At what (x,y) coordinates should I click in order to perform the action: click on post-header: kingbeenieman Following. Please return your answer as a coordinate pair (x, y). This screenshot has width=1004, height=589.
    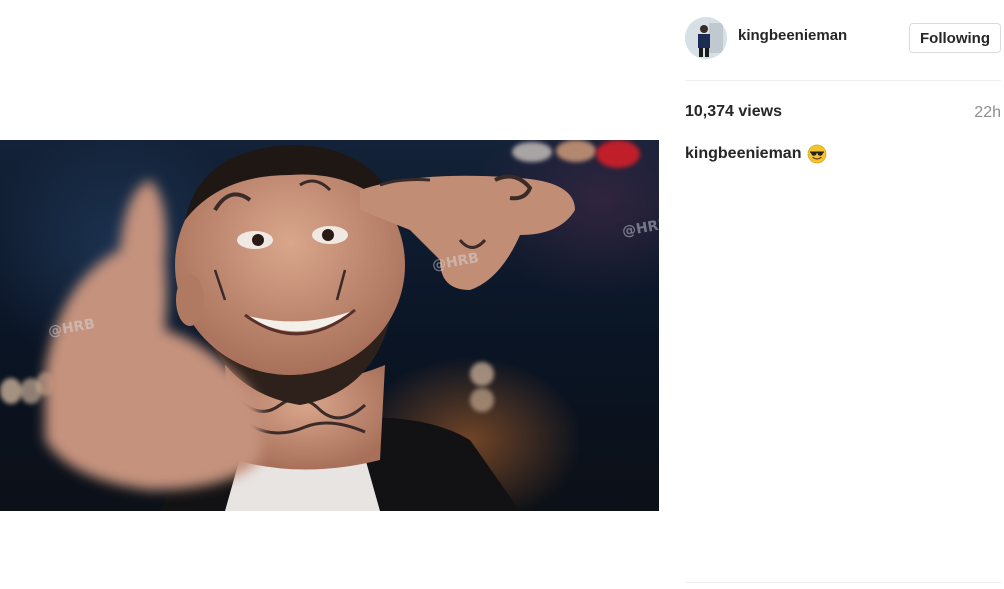
    Looking at the image, I should click on (843, 39).